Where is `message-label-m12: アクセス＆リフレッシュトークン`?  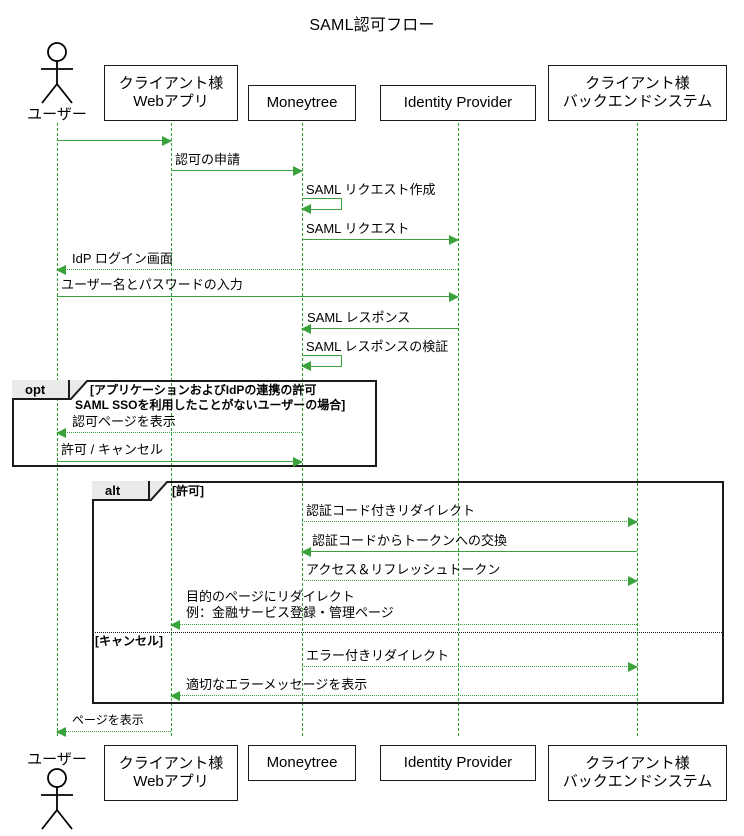
message-label-m12: アクセス＆リフレッシュトークン is located at coordinates (403, 569).